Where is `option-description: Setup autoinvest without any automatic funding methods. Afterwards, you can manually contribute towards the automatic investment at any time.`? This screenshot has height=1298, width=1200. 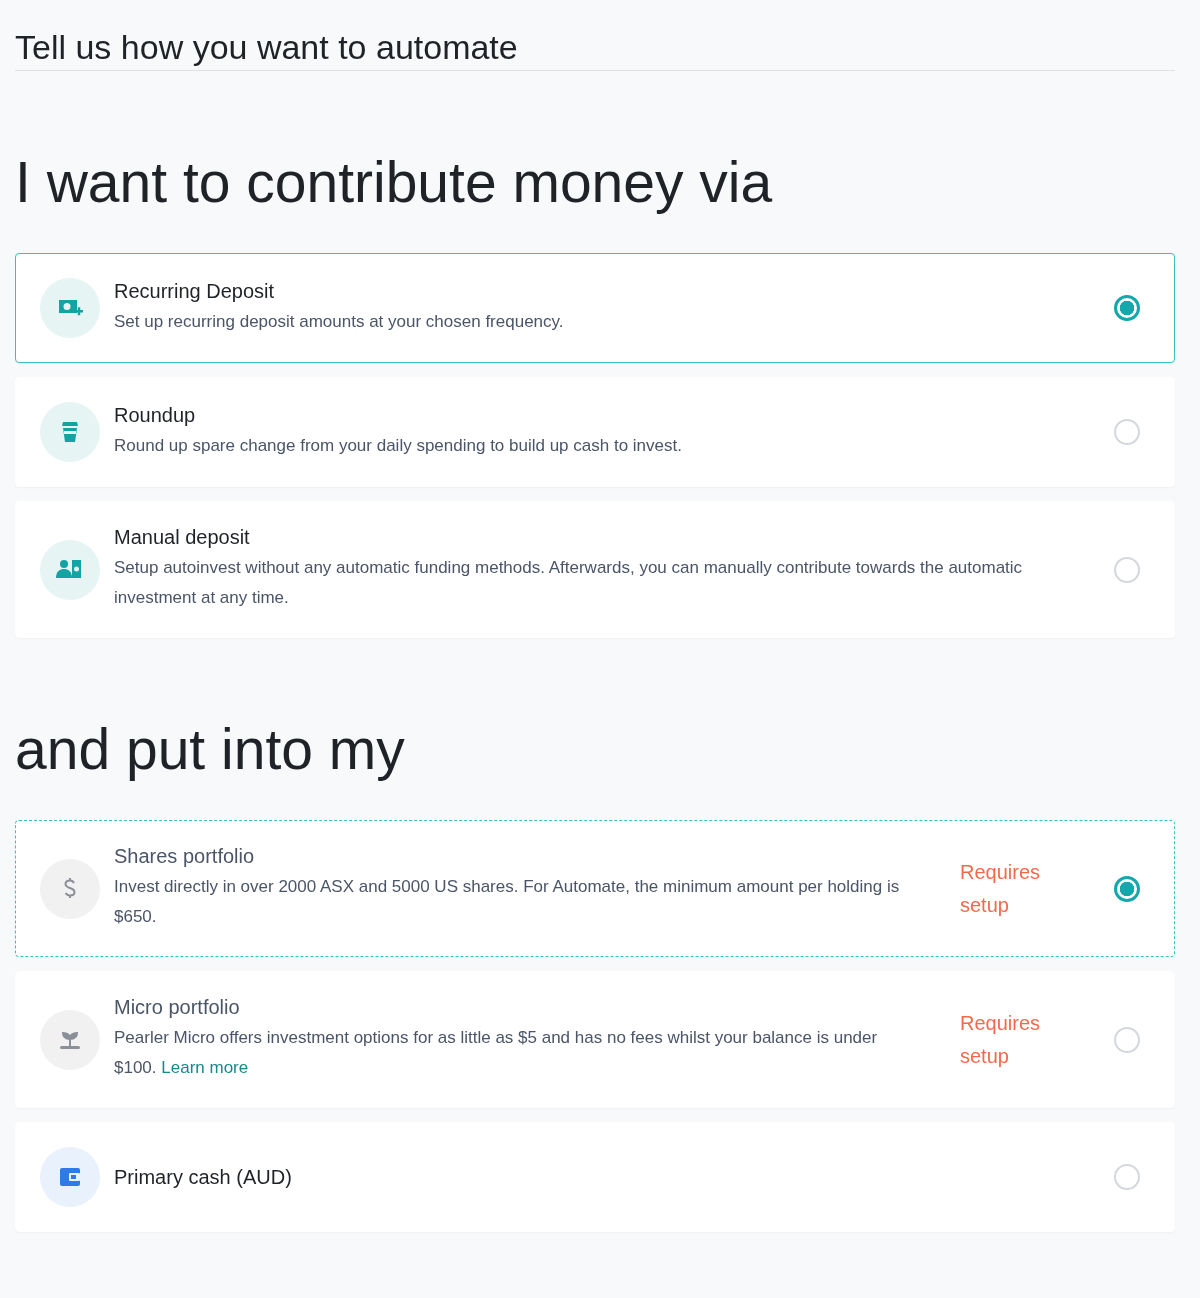
option-description: Setup autoinvest without any automatic funding methods. Afterwards, you can manually contribute towards the automatic investment at any time. is located at coordinates (569, 583).